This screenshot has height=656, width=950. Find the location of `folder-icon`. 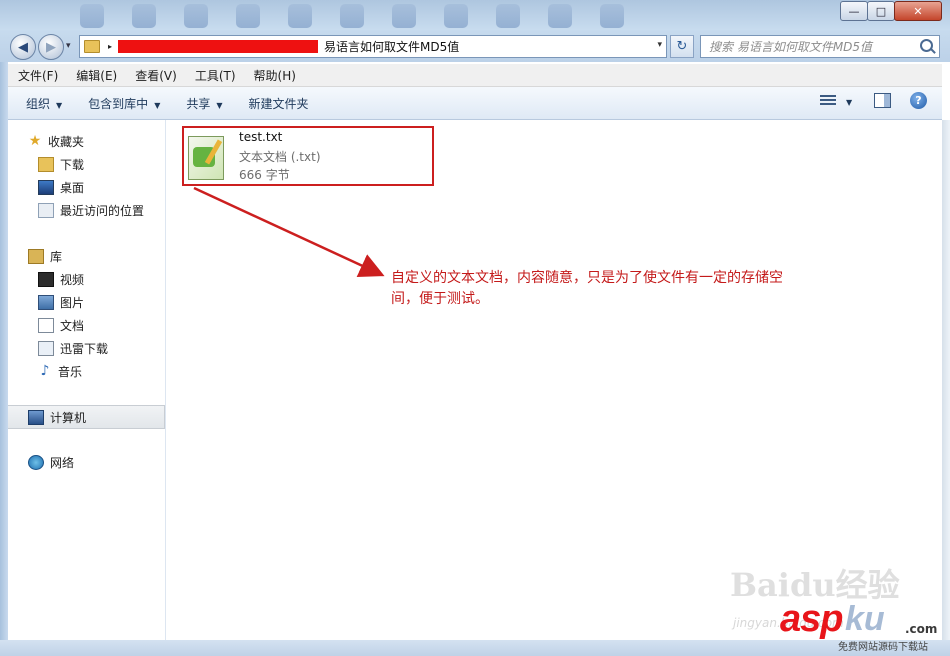

folder-icon is located at coordinates (92, 46).